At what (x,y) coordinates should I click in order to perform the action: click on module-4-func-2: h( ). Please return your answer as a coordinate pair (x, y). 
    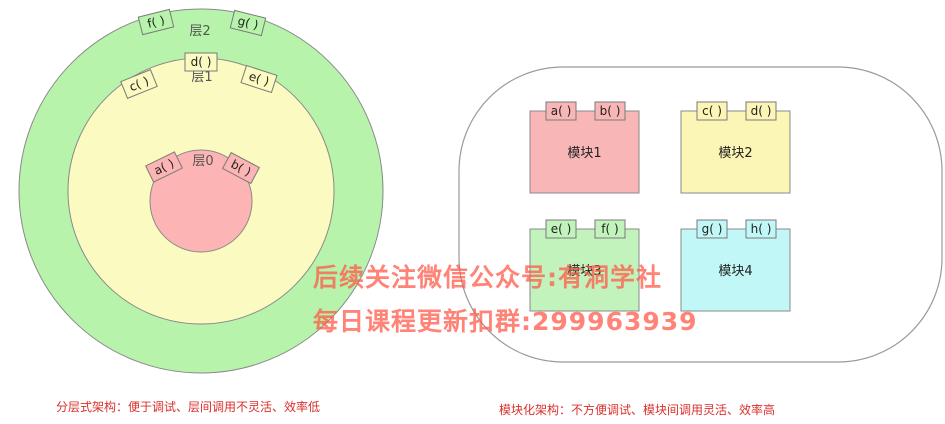
    Looking at the image, I should click on (761, 229).